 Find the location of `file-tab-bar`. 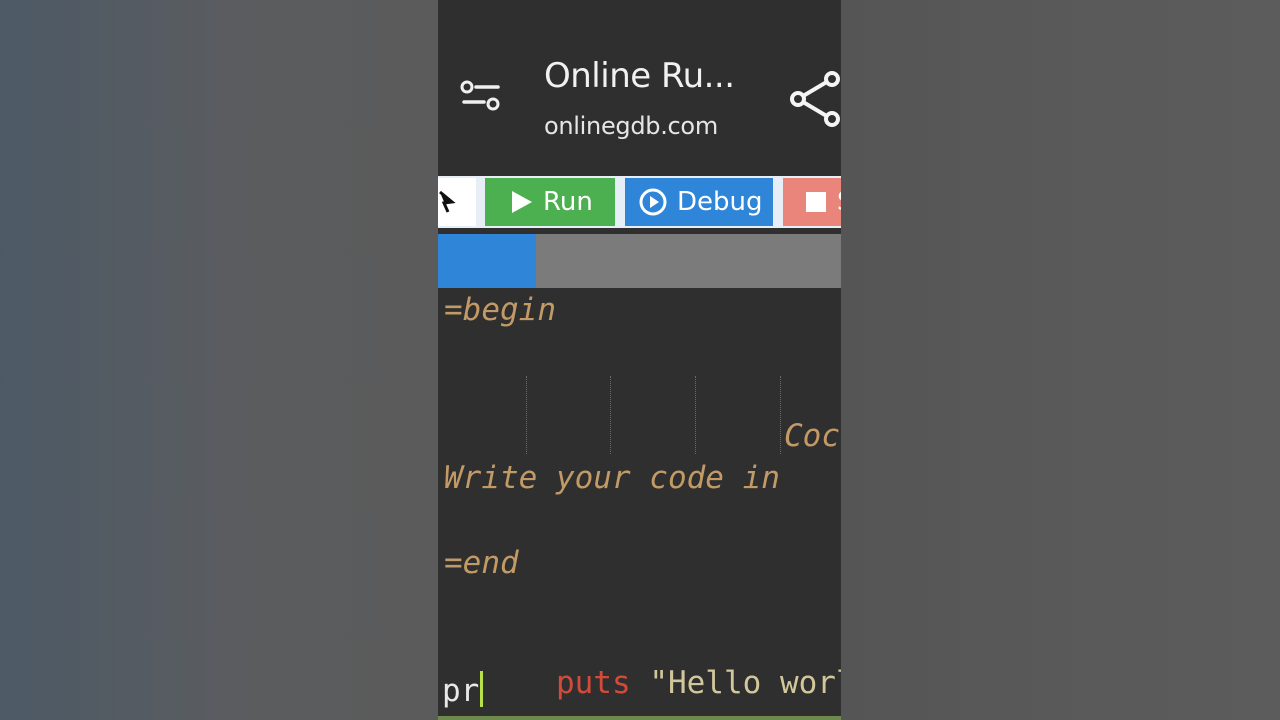

file-tab-bar is located at coordinates (639, 261).